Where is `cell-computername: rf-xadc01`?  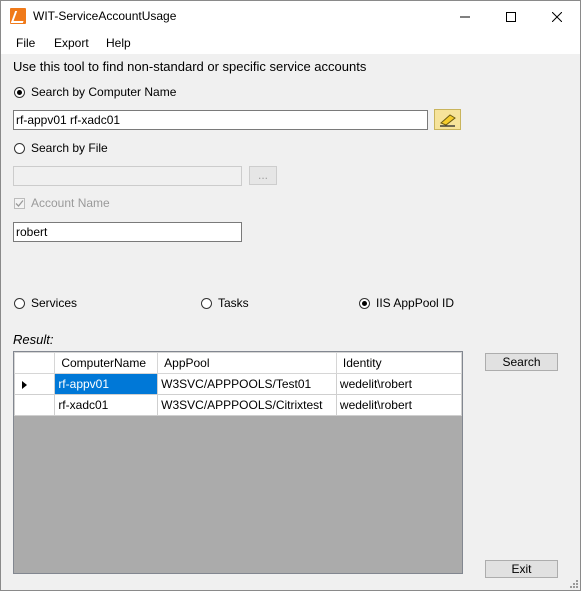 cell-computername: rf-xadc01 is located at coordinates (106, 405).